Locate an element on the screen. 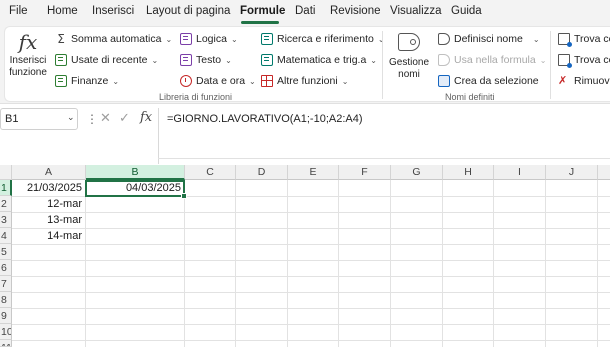 The height and width of the screenshot is (347, 610). name-box-value: B1 is located at coordinates (12, 119).